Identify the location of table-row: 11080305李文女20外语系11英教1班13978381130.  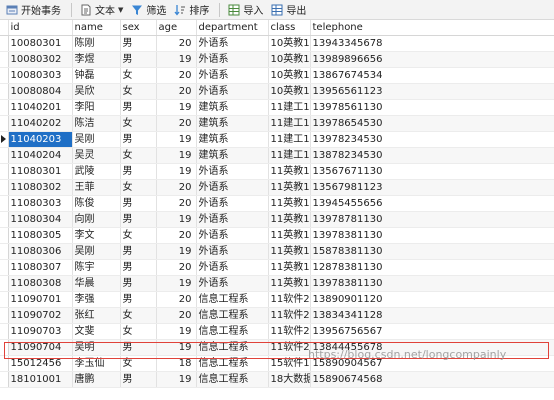
(277, 235).